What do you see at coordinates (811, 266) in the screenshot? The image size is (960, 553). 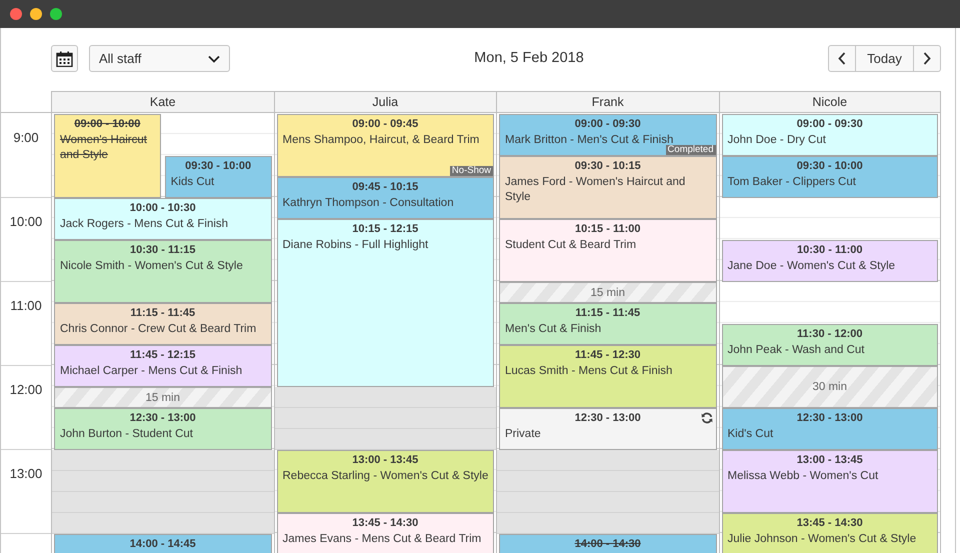 I see `appointment-title: Jane Doe - Women's Cut & Style` at bounding box center [811, 266].